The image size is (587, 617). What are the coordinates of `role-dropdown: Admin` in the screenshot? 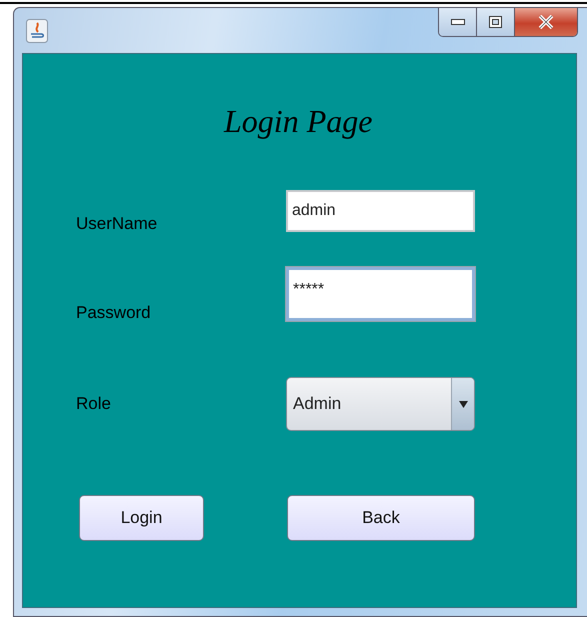 It's located at (380, 404).